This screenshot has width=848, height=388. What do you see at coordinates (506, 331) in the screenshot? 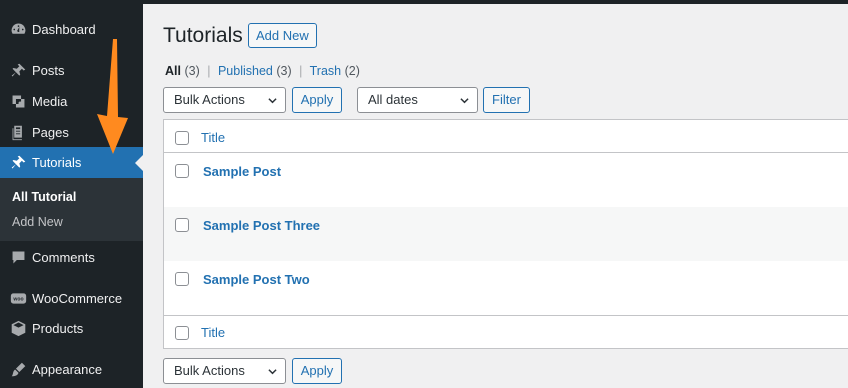
I see `table-footer: Title` at bounding box center [506, 331].